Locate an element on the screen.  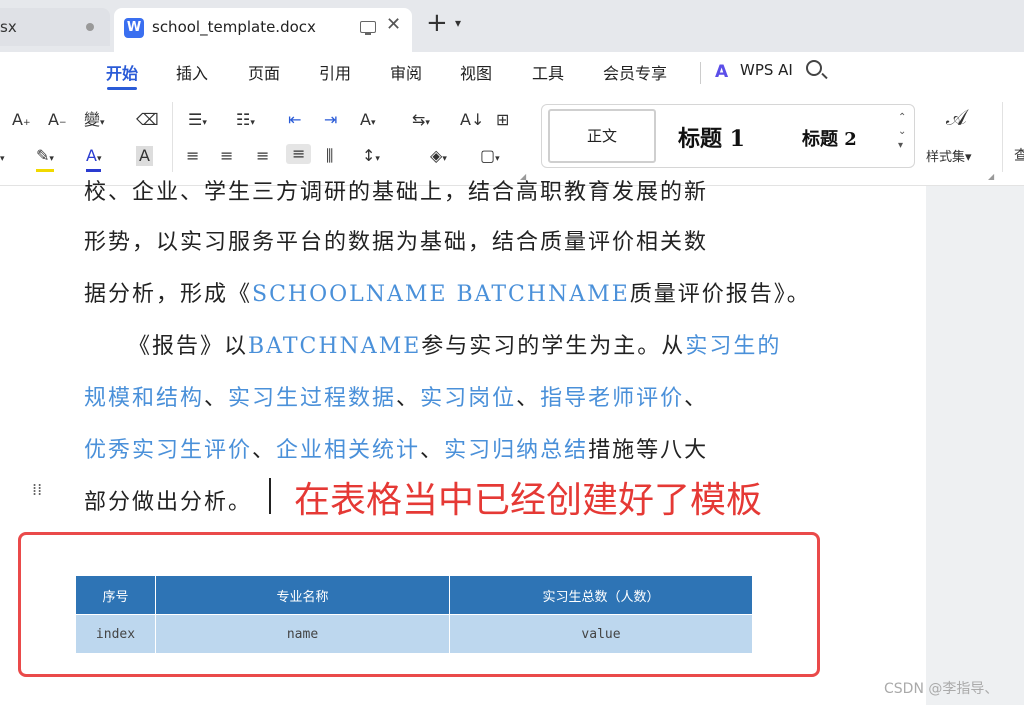
paragraph-line: 《报告》以BATCHNAME参与实习的学生为主。从实习生的 is located at coordinates (455, 346).